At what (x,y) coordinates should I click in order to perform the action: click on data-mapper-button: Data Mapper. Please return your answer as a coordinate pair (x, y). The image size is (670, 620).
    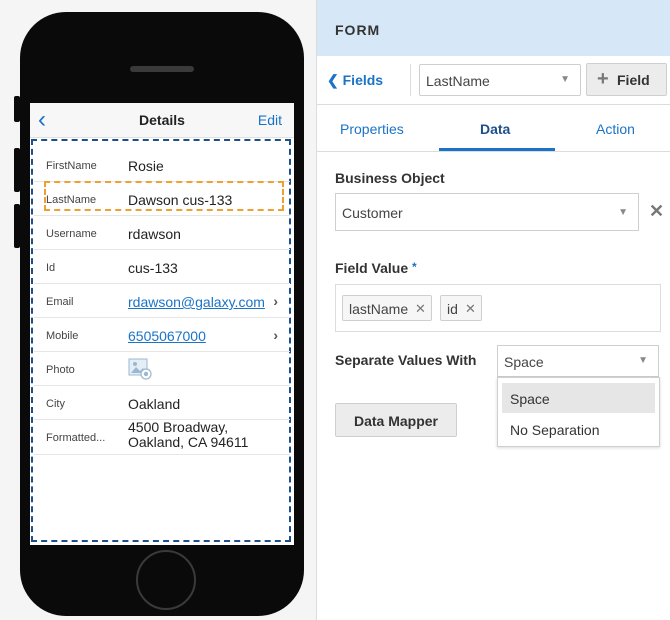
    Looking at the image, I should click on (396, 420).